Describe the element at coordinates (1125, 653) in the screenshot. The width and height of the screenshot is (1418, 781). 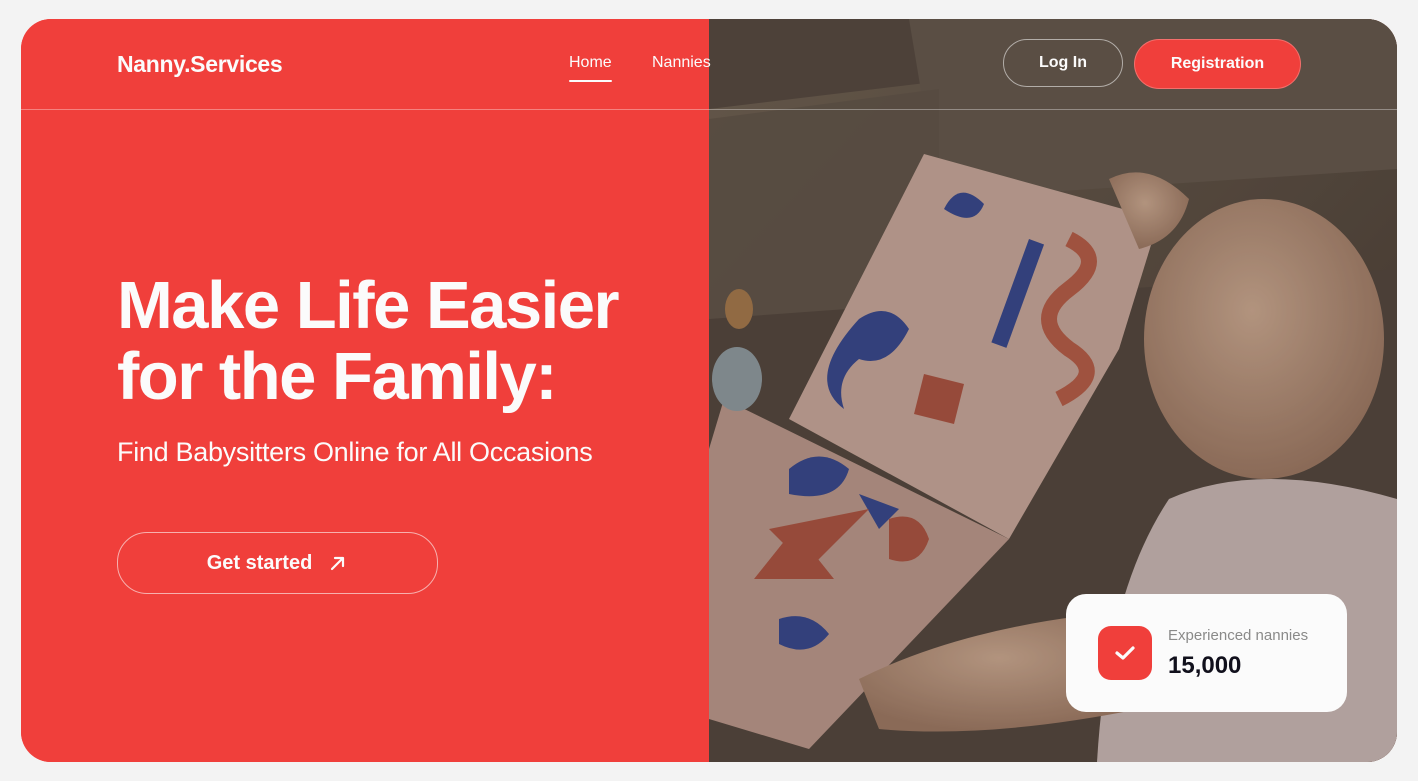
I see `check-icon` at that location.